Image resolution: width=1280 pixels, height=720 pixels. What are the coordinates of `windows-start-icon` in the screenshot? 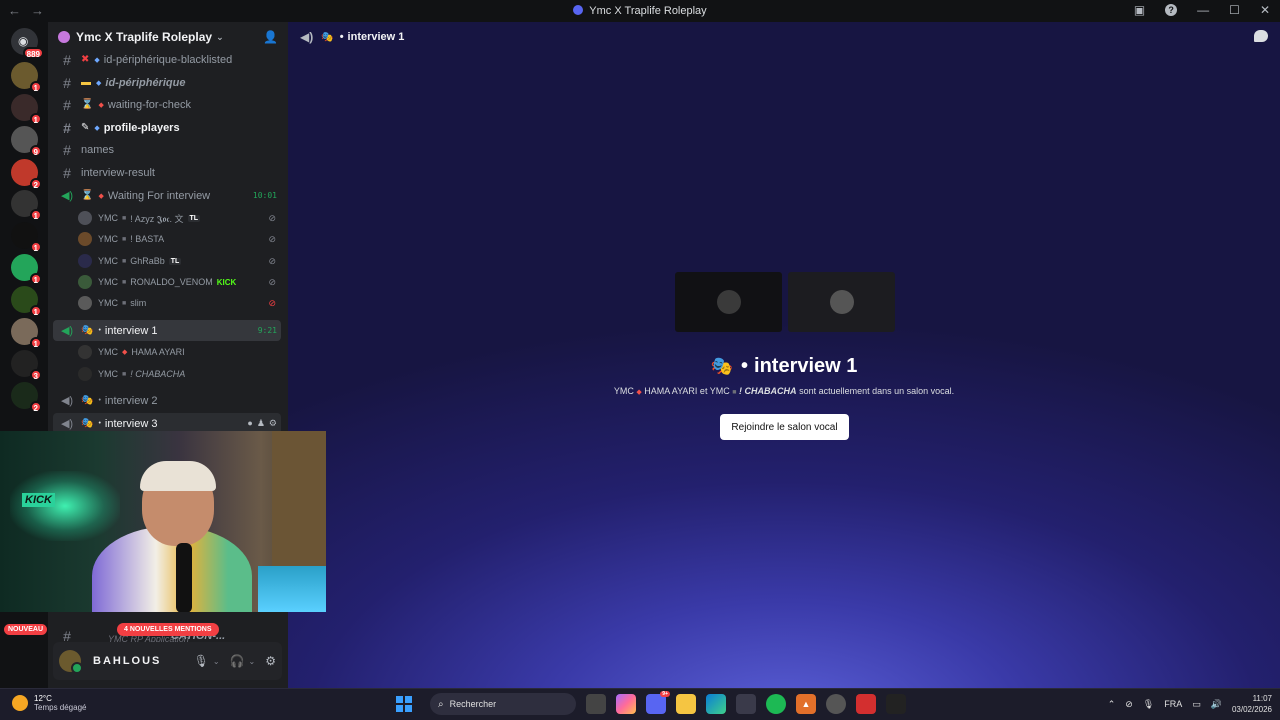 It's located at (404, 704).